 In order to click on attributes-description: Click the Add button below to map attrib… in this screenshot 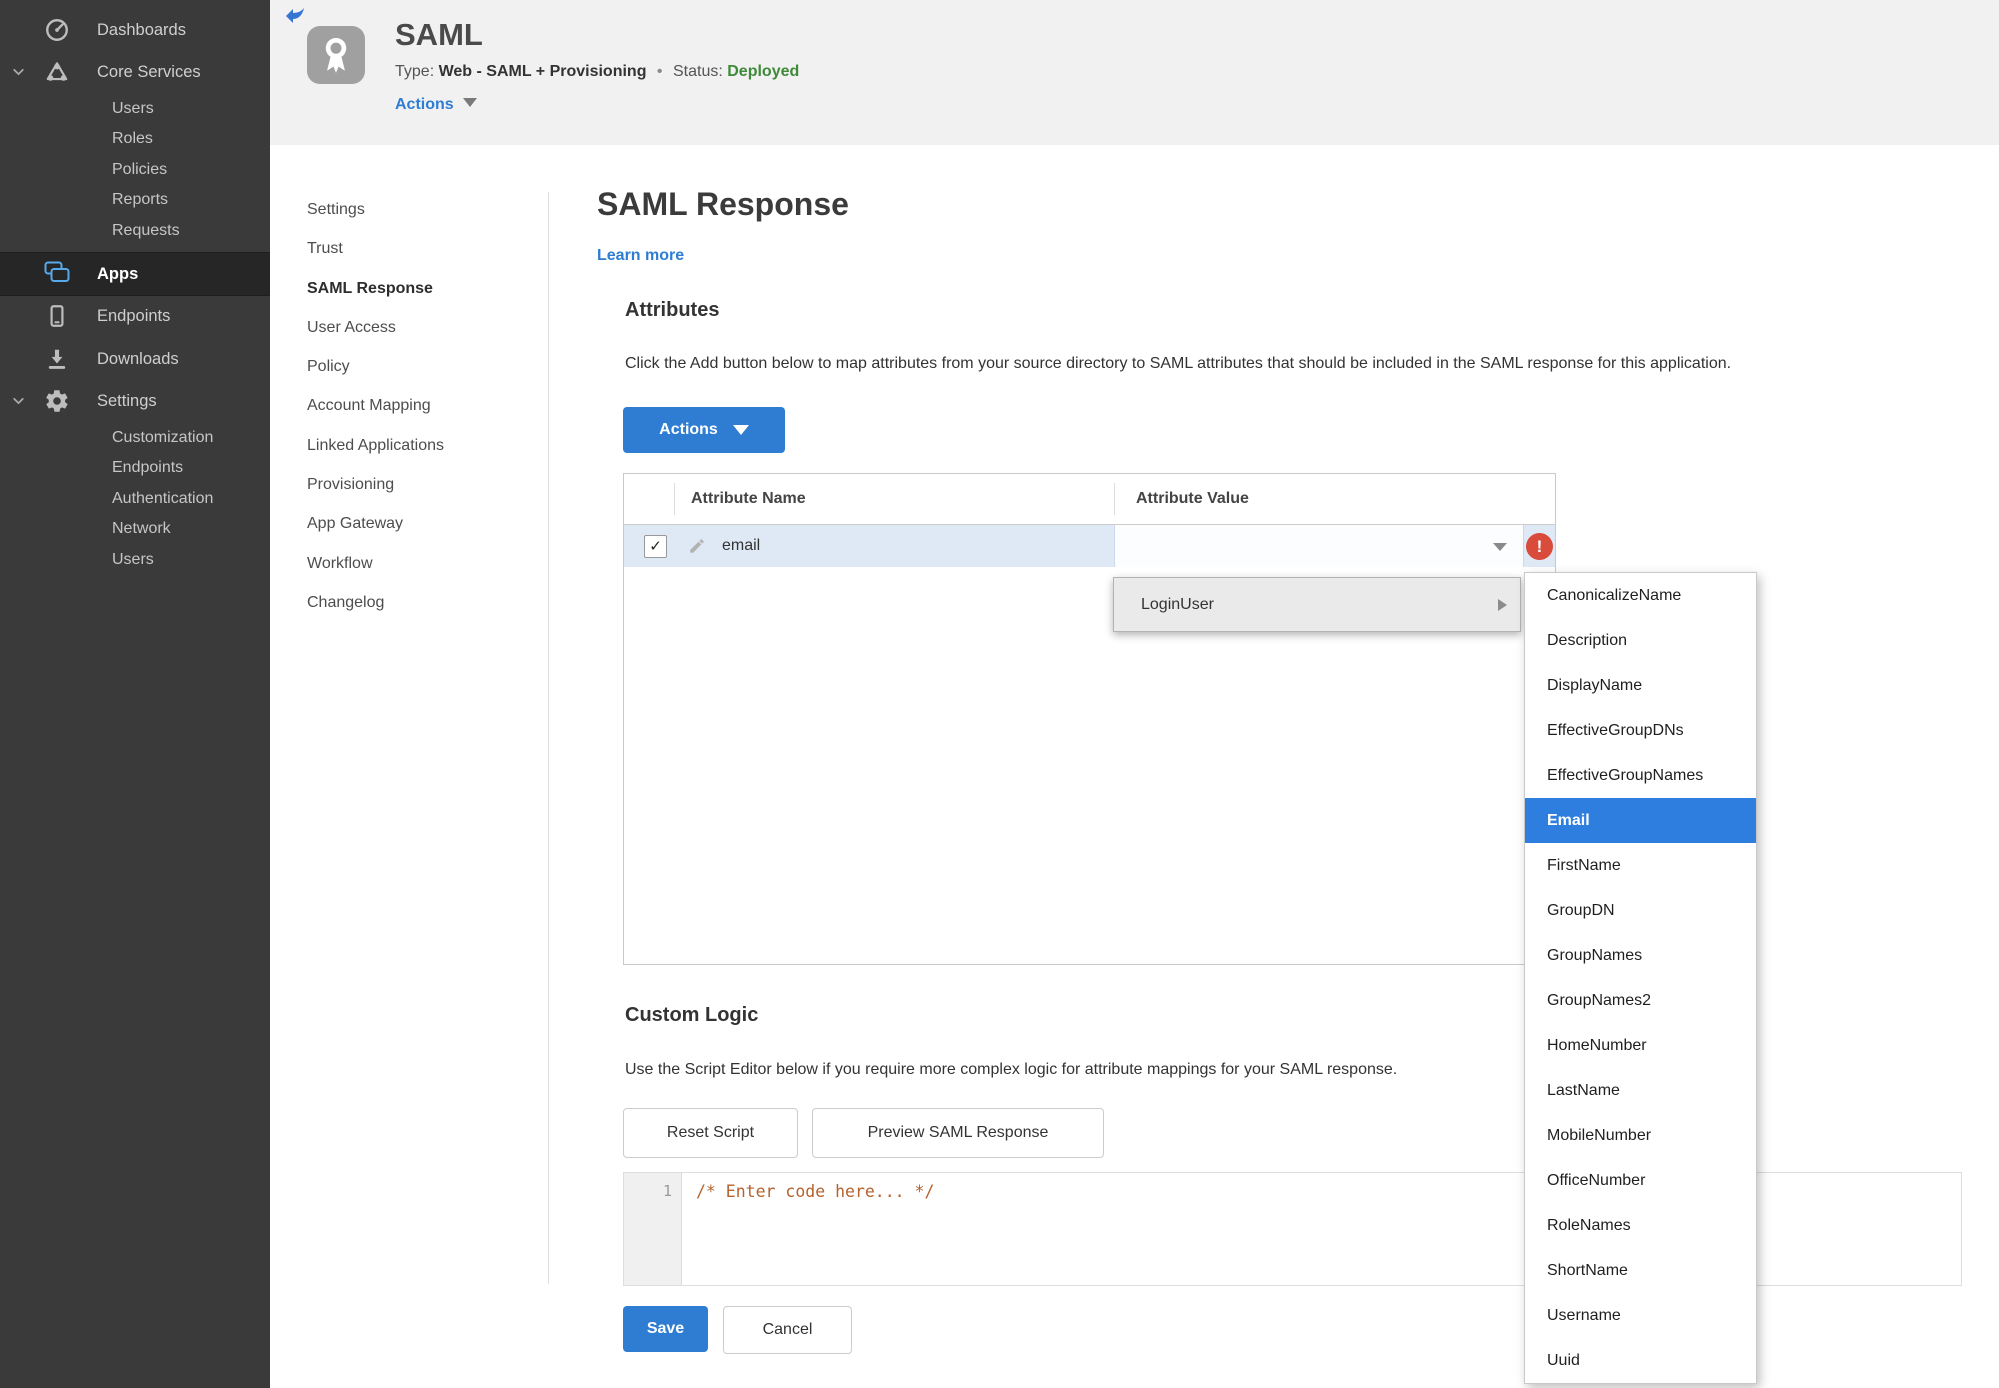, I will do `click(1178, 363)`.